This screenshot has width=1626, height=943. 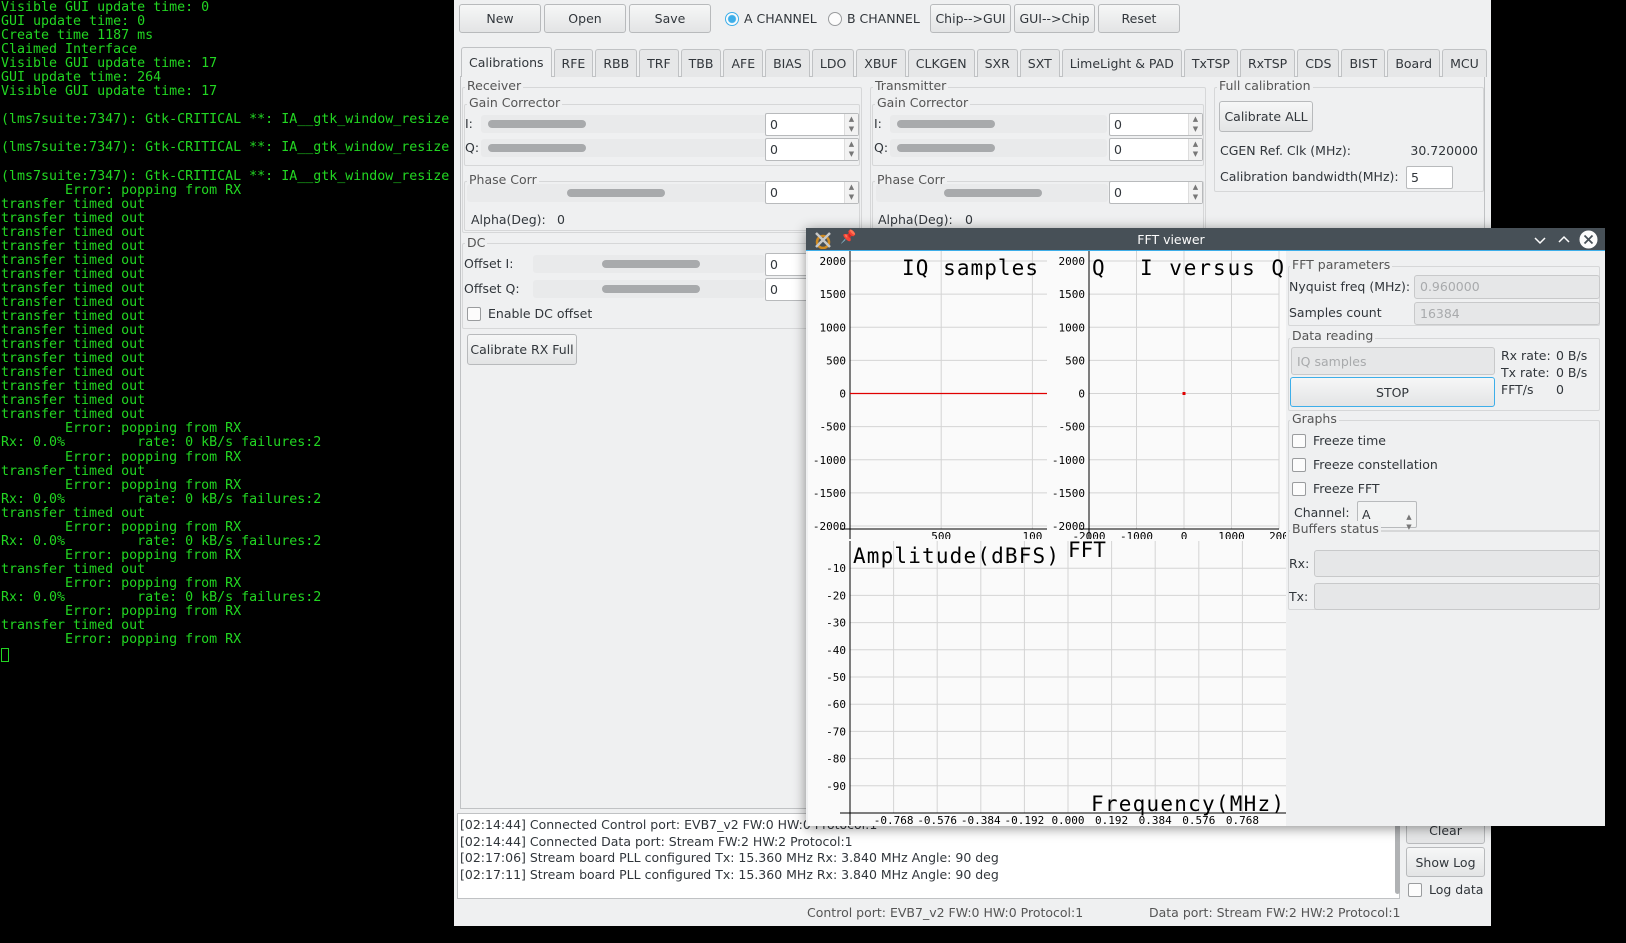 I want to click on terminal-line: GUI update time: 264, so click(x=81, y=78).